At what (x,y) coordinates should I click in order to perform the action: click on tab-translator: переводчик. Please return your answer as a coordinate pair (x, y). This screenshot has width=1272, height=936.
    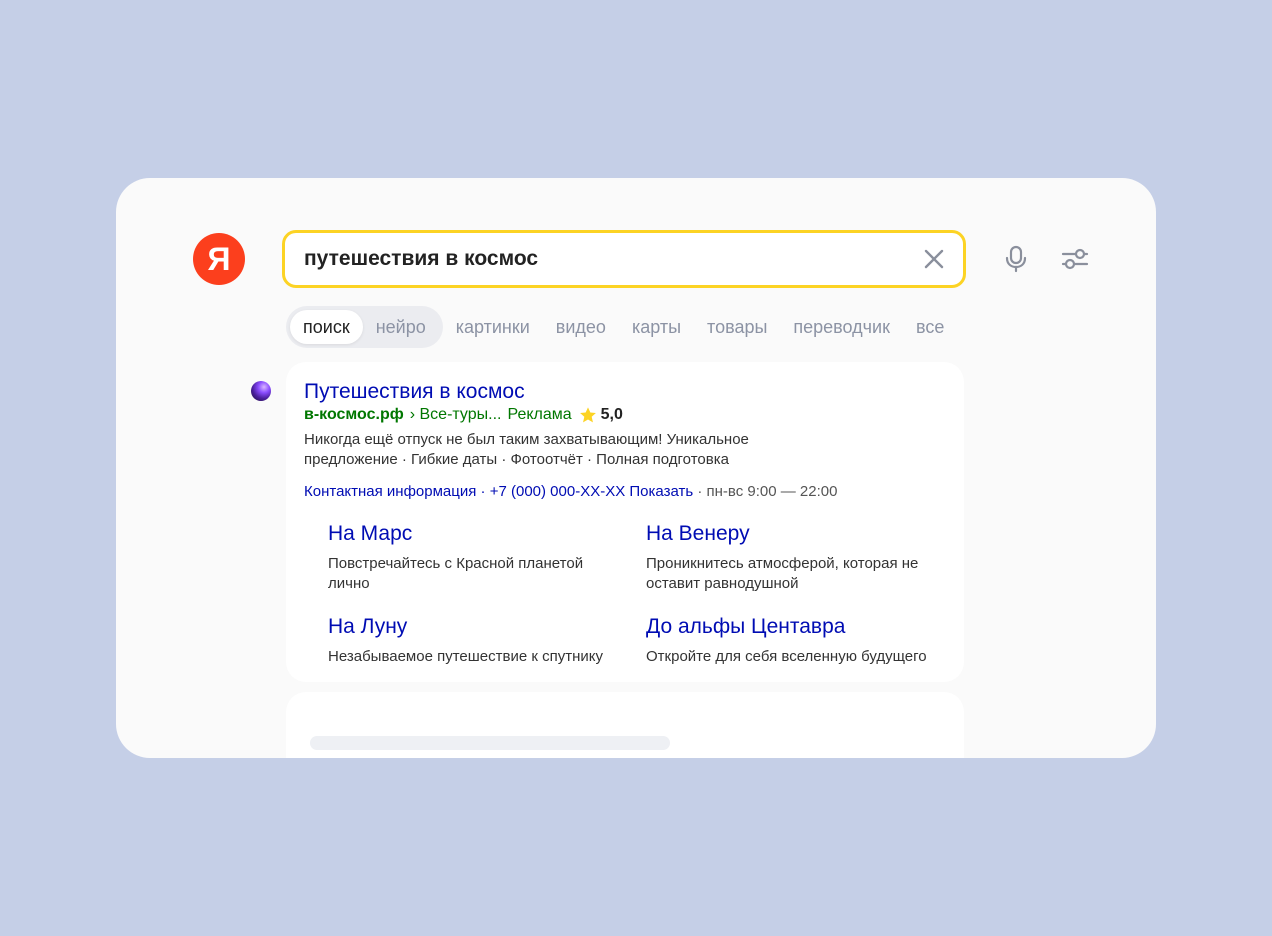
    Looking at the image, I should click on (841, 327).